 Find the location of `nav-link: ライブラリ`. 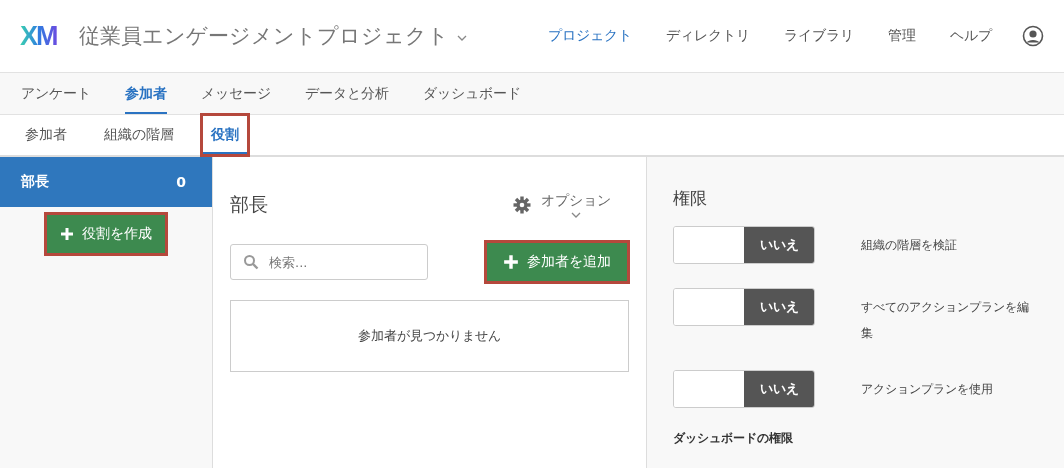

nav-link: ライブラリ is located at coordinates (819, 36).